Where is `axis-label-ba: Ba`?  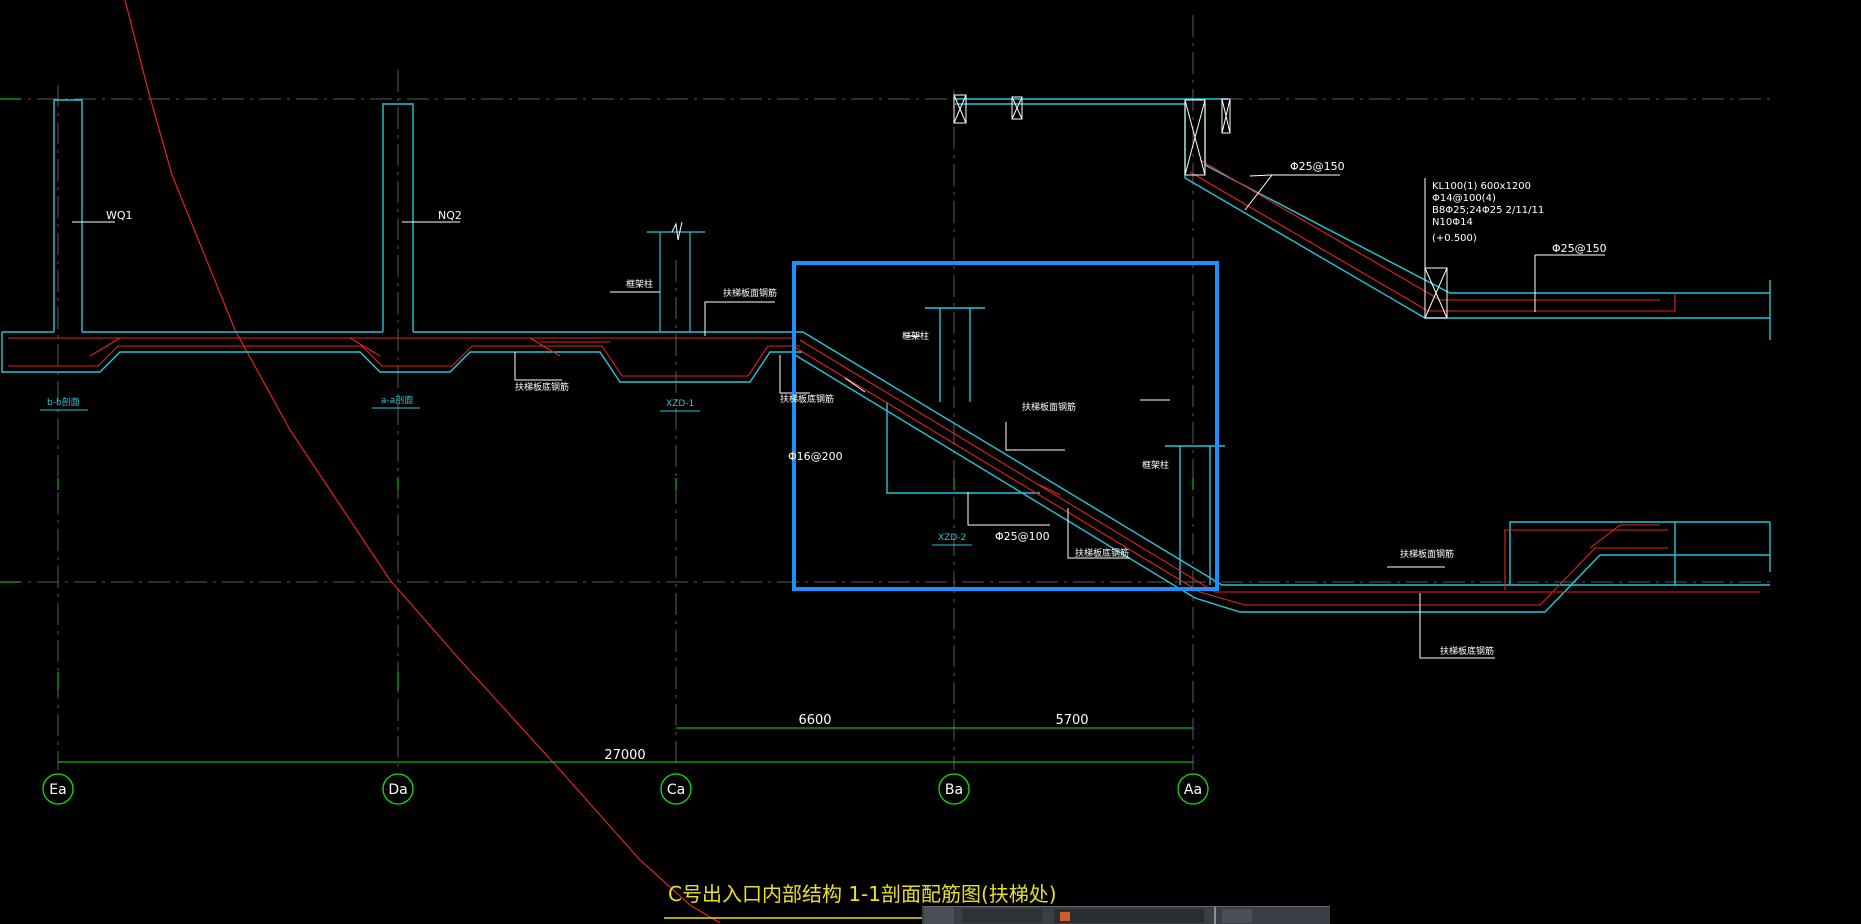 axis-label-ba: Ba is located at coordinates (954, 790).